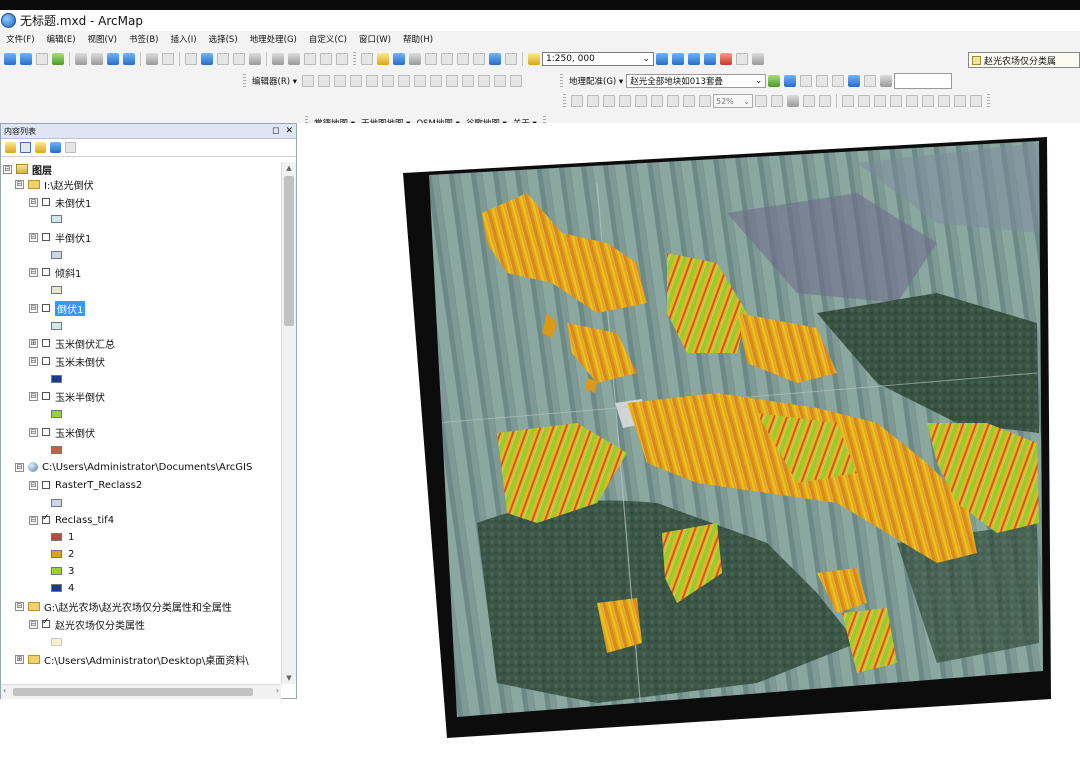 This screenshot has width=1080, height=765. Describe the element at coordinates (273, 39) in the screenshot. I see `menu-geoprocessing: 地理处理(G)` at that location.